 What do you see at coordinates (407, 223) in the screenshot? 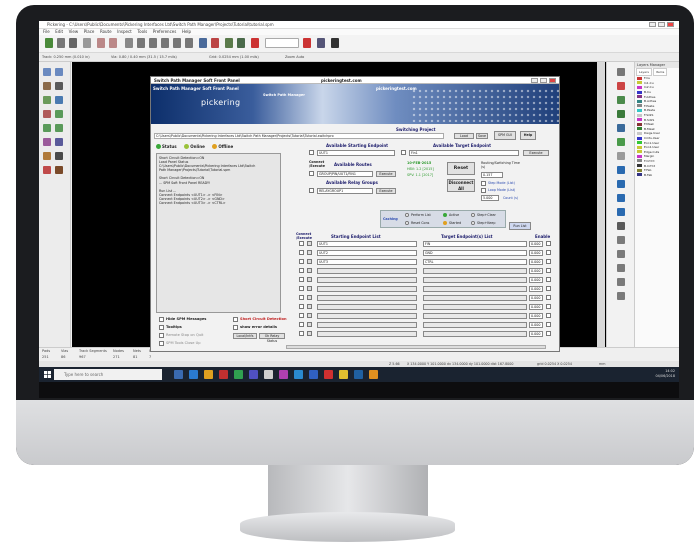
I see `reset-cons-radio` at bounding box center [407, 223].